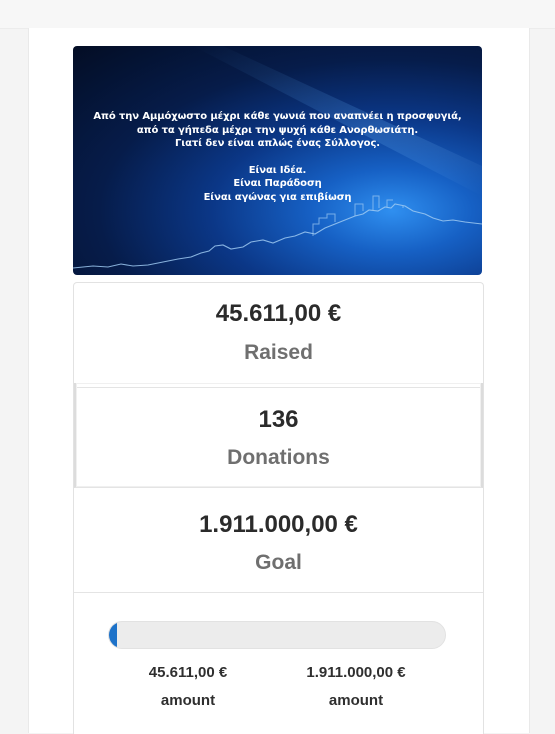 The height and width of the screenshot is (734, 555). I want to click on raised-value: 45.611,00 €, so click(278, 313).